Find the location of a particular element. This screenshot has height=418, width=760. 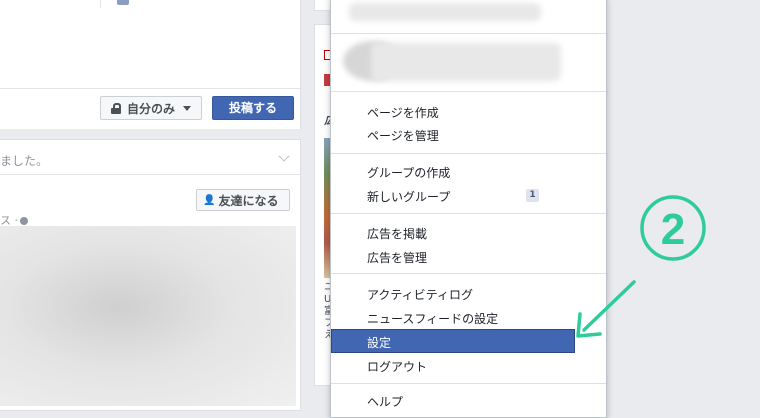

step-annotation: 2 is located at coordinates (641, 266).